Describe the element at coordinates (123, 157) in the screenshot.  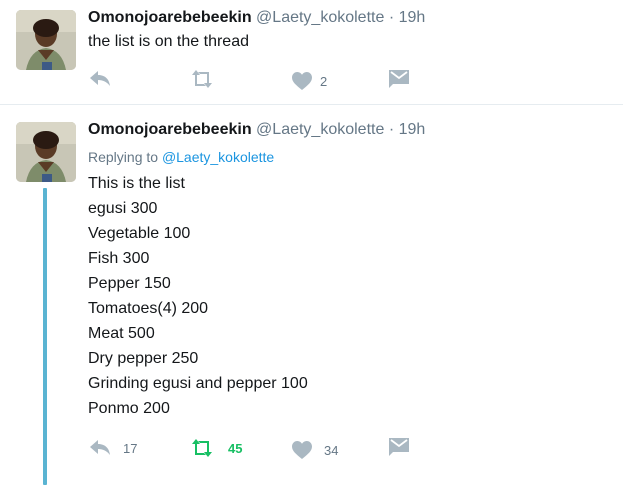
I see `replying-prefix: Replying to` at that location.